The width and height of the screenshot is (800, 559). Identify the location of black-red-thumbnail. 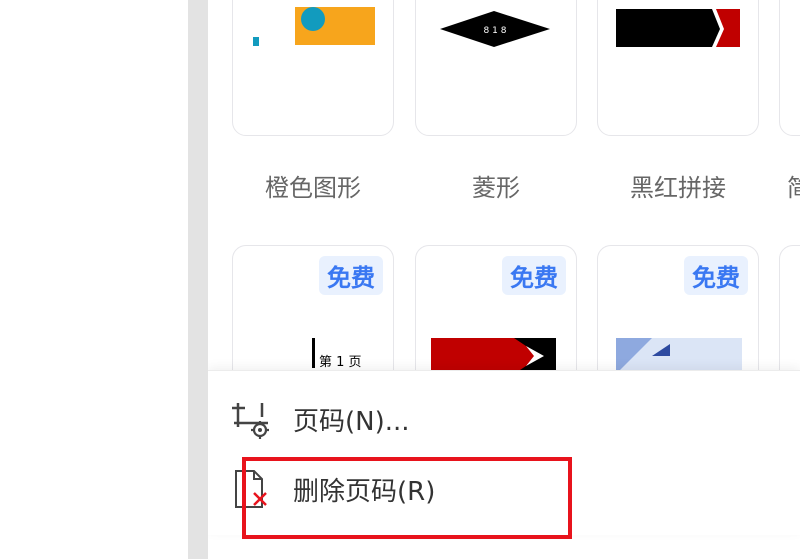
(678, 28).